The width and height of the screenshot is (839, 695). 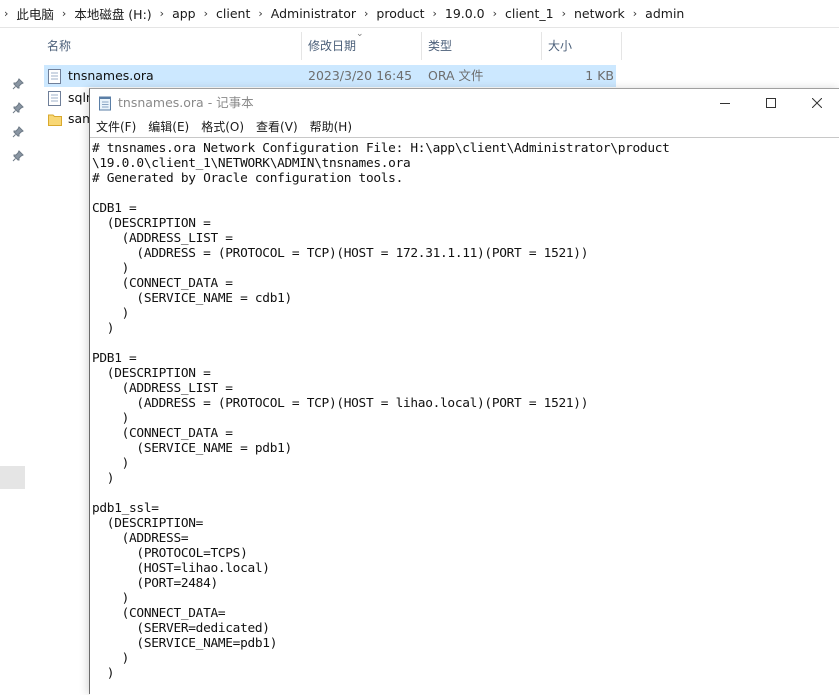 I want to click on file-name: tnsnames.ora, so click(x=111, y=75).